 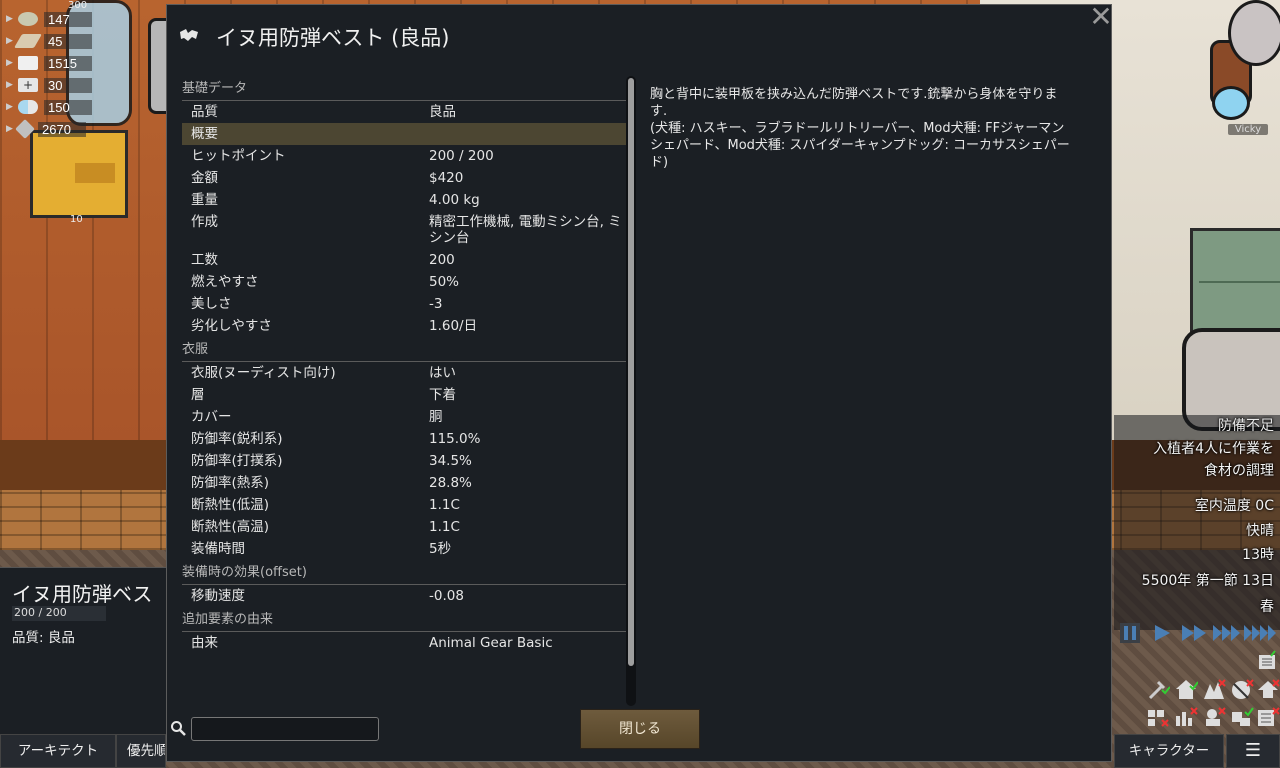 I want to click on tools-icon, so click(x=25, y=129).